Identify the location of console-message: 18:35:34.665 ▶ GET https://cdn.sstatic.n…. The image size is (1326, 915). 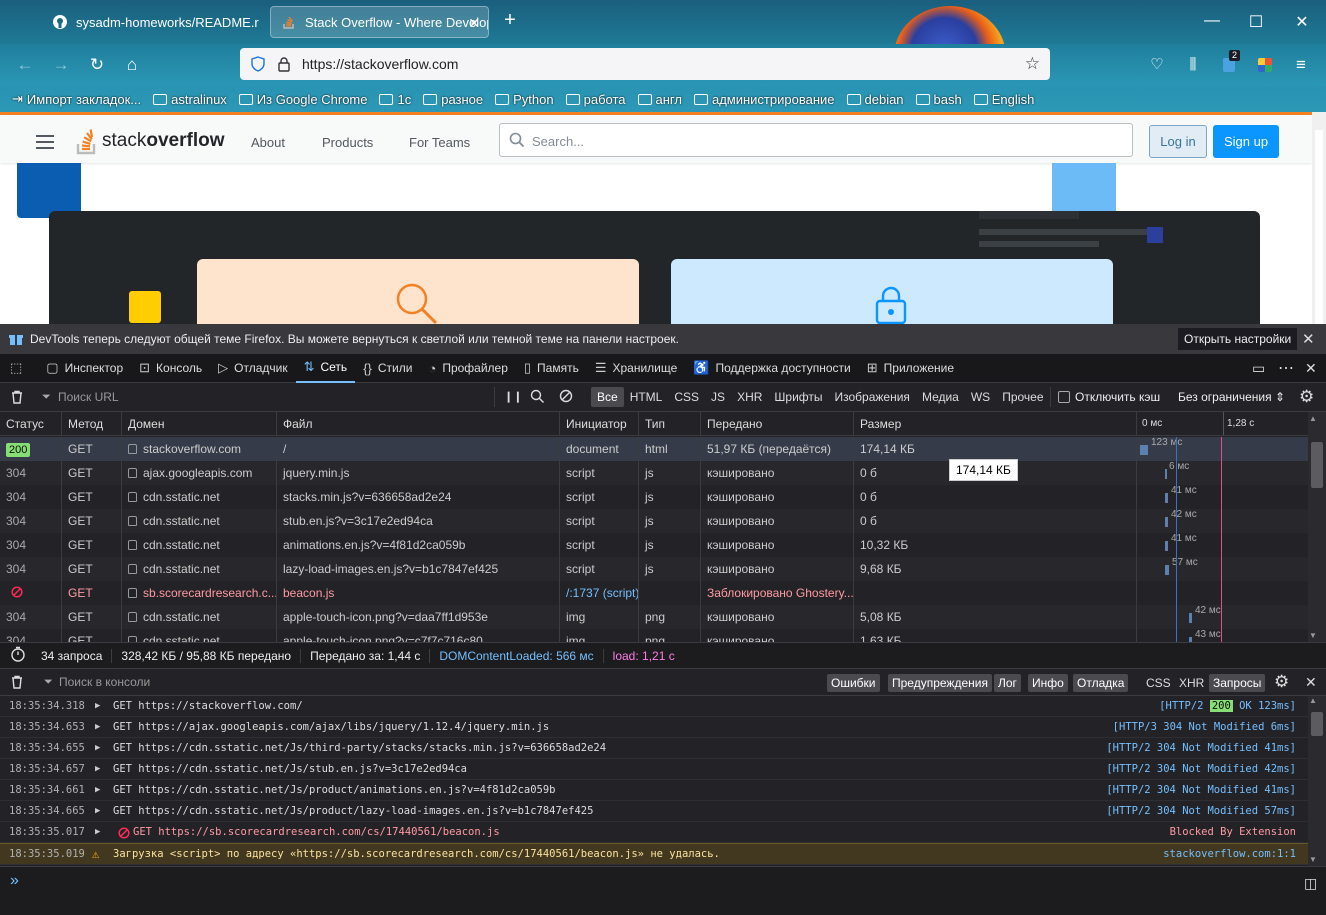
(654, 811).